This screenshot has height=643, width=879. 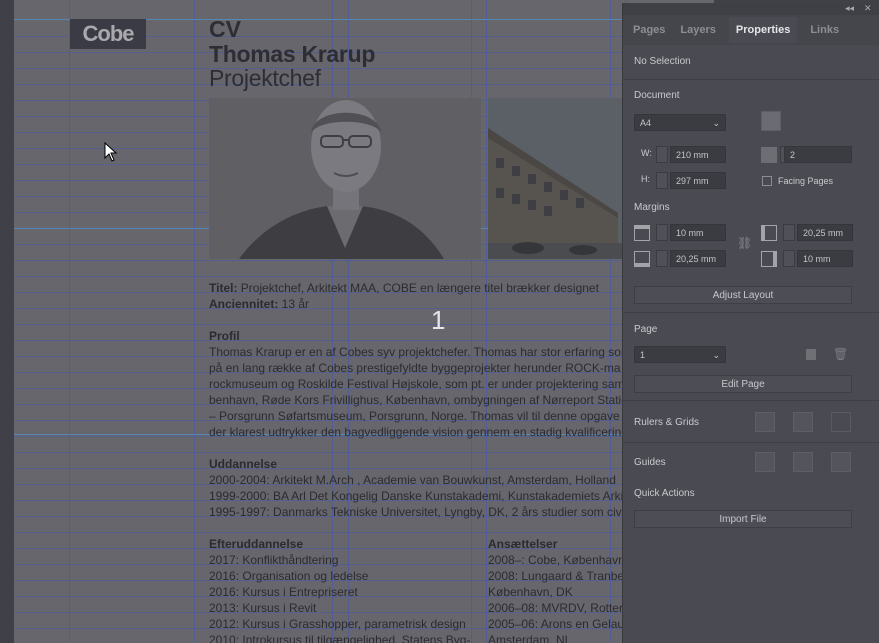 I want to click on person-name: Thomas Krarup, so click(x=292, y=54).